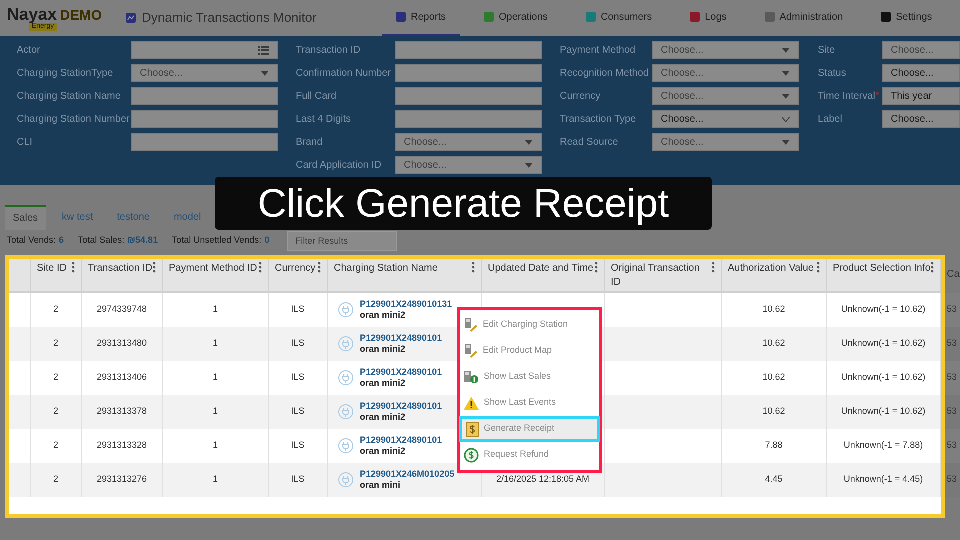  What do you see at coordinates (295, 276) in the screenshot?
I see `column-header: Currency` at bounding box center [295, 276].